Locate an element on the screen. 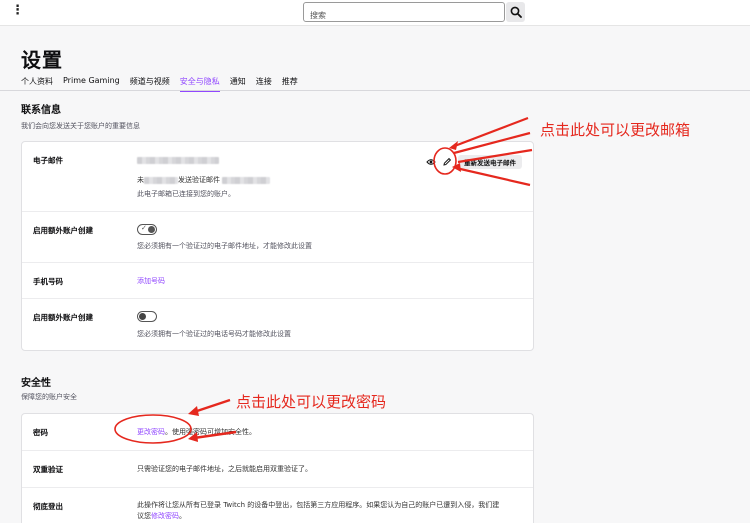 This screenshot has width=750, height=523. password-note: 更改密码。使用强密码可增加安全性。 is located at coordinates (196, 432).